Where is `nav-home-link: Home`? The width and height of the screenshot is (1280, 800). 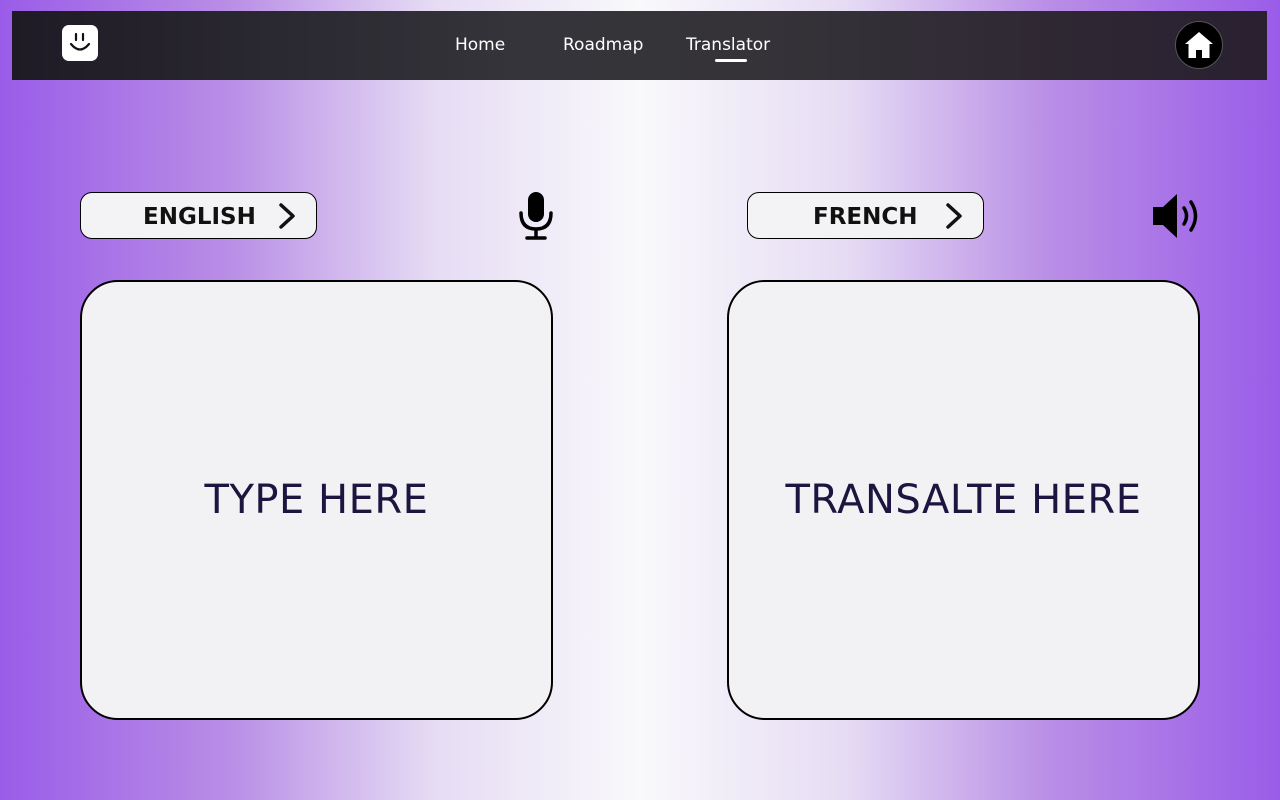 nav-home-link: Home is located at coordinates (480, 45).